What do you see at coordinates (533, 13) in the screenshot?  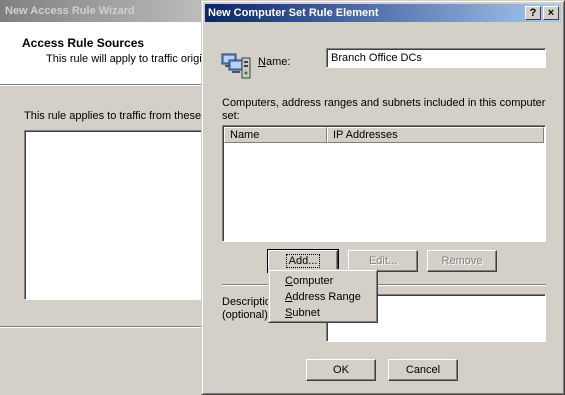 I see `help-button: ?` at bounding box center [533, 13].